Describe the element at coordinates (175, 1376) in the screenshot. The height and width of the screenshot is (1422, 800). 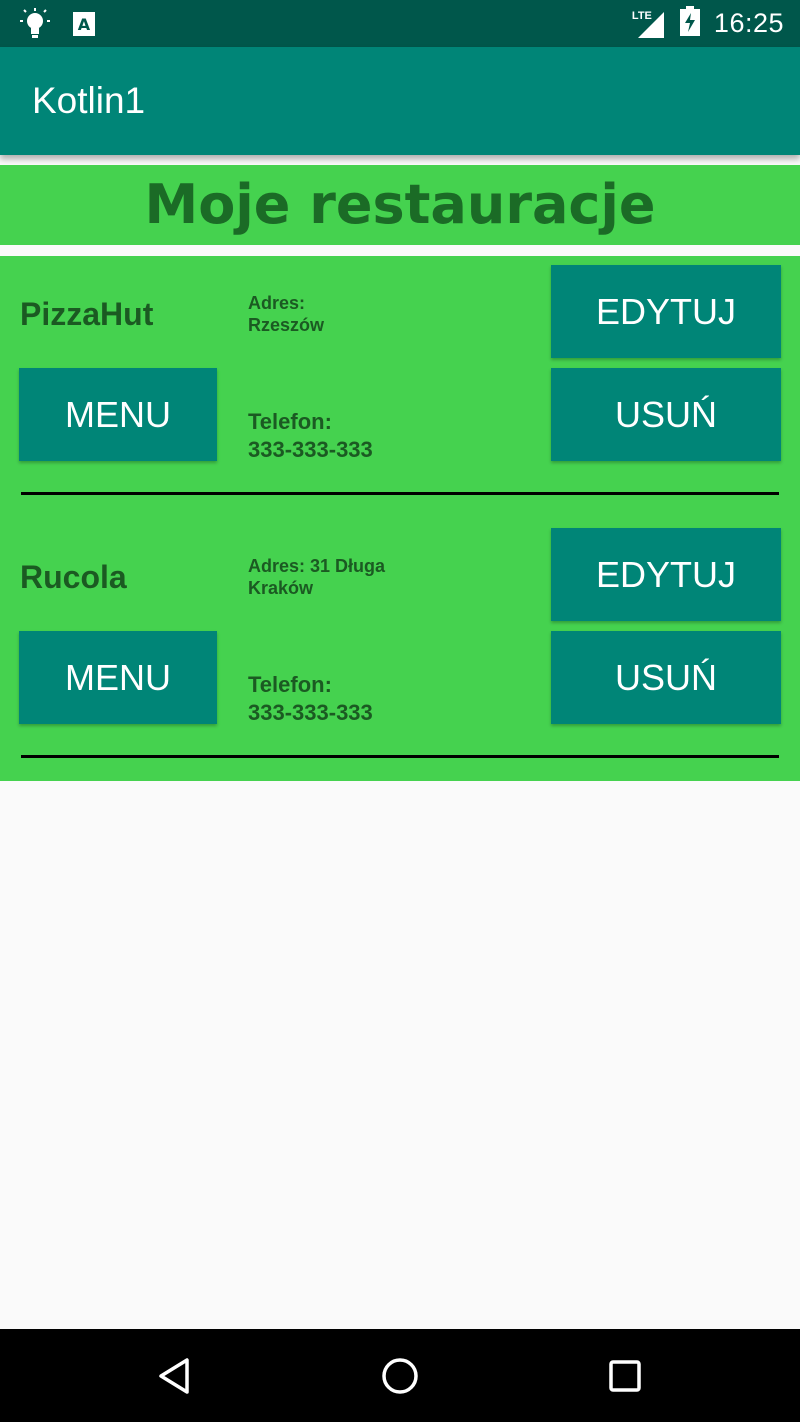
I see `back-icon` at that location.